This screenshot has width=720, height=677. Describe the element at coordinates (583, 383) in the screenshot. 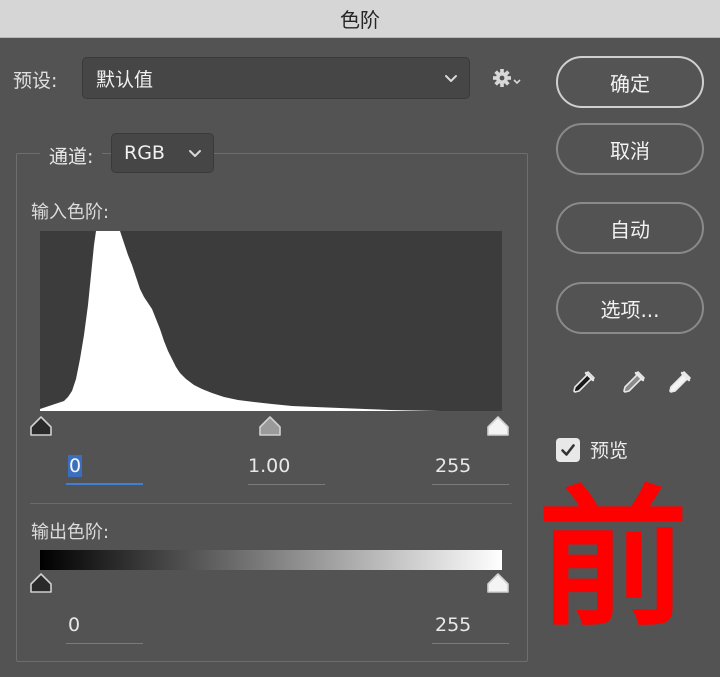

I see `black-point-eyedropper-icon` at that location.